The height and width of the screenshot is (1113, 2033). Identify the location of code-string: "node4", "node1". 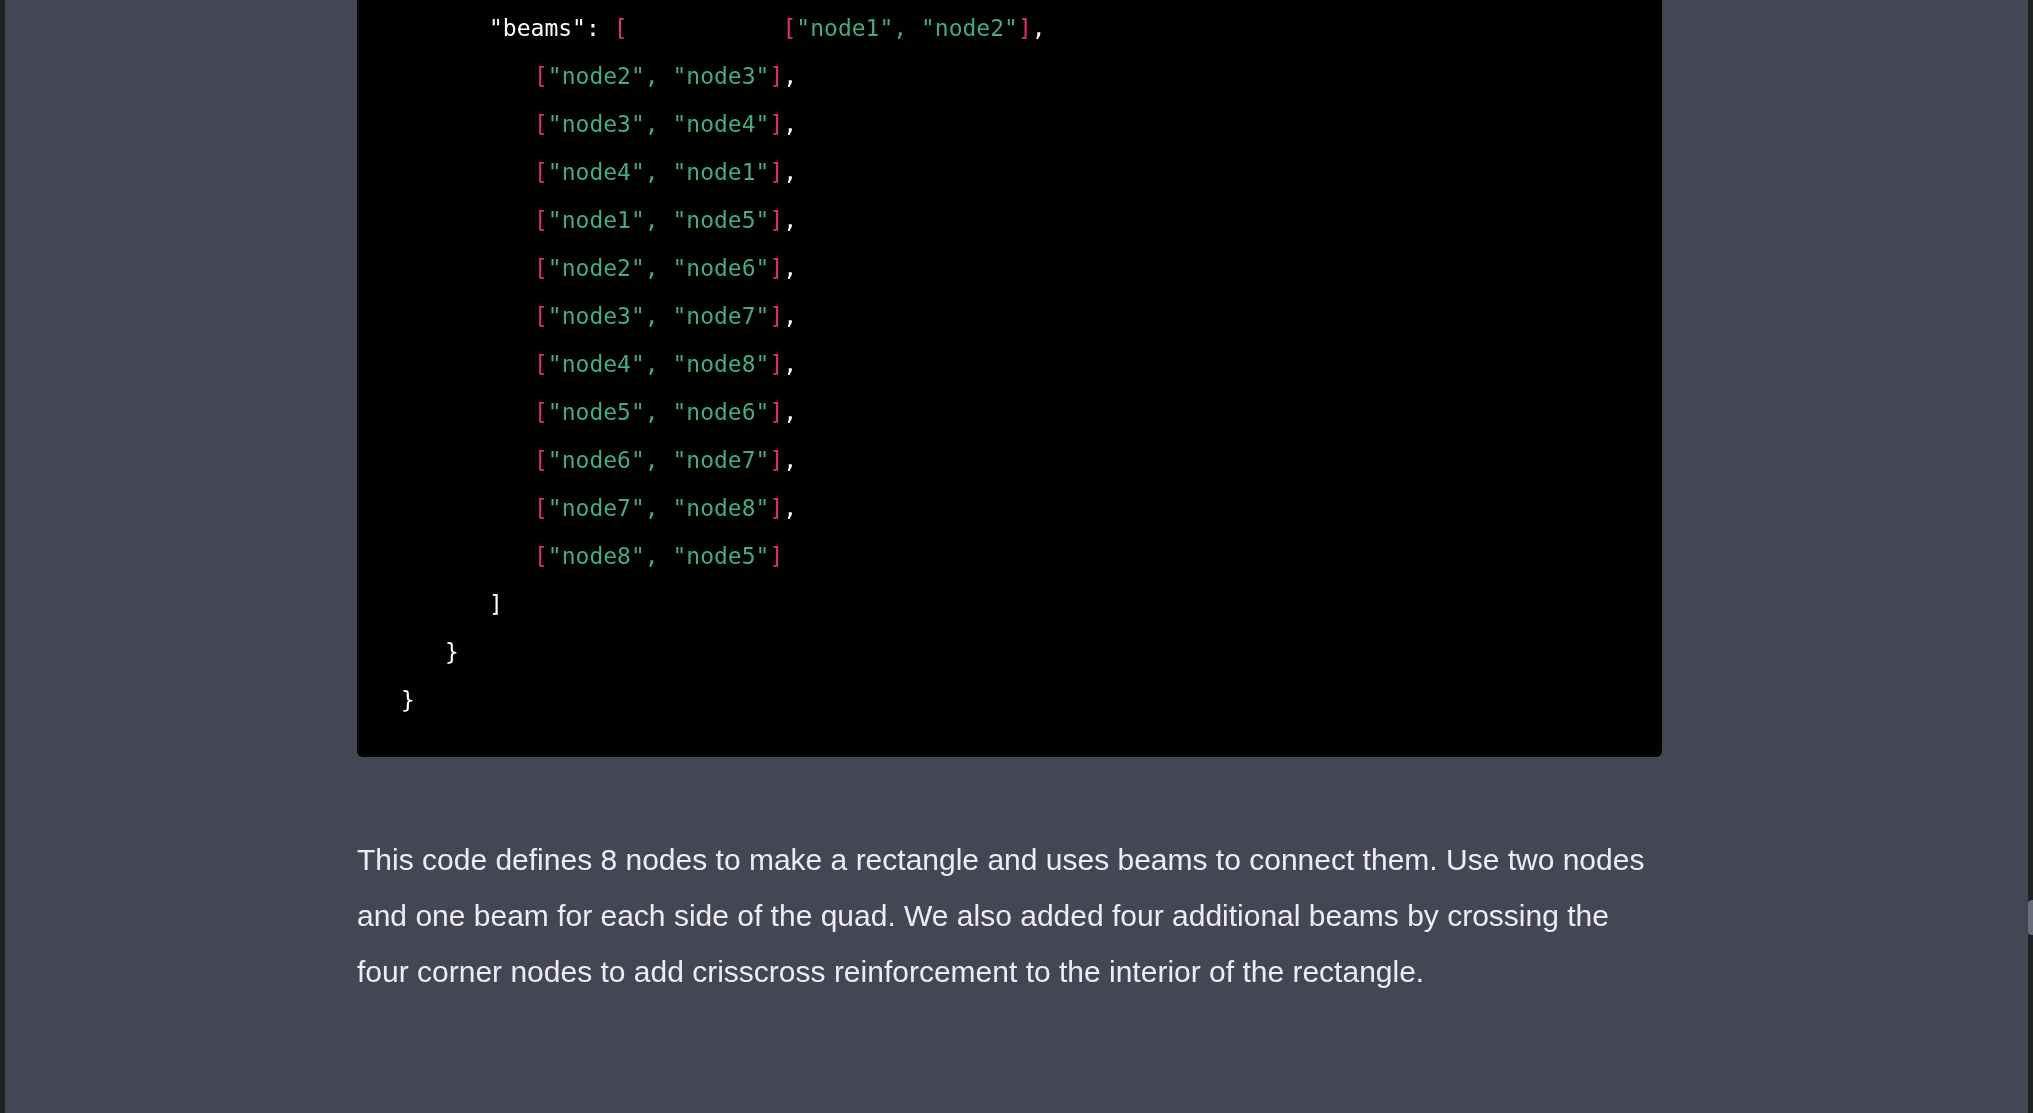
(658, 172).